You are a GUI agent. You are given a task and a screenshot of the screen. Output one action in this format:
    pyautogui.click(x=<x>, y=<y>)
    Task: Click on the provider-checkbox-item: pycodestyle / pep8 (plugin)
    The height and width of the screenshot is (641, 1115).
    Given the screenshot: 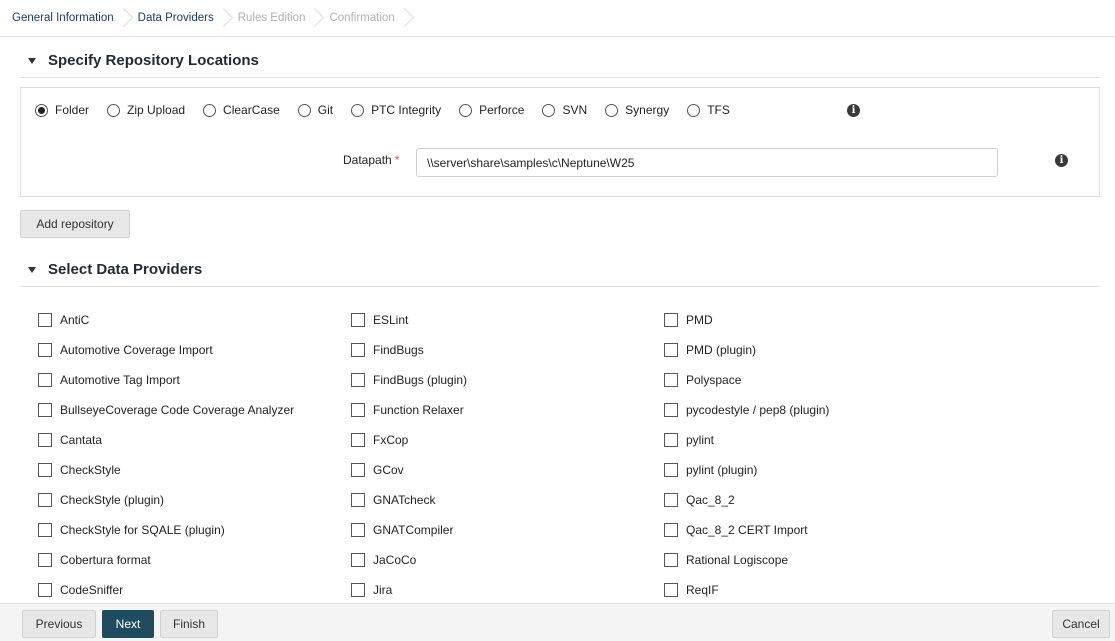 What is the action you would take?
    pyautogui.click(x=746, y=410)
    